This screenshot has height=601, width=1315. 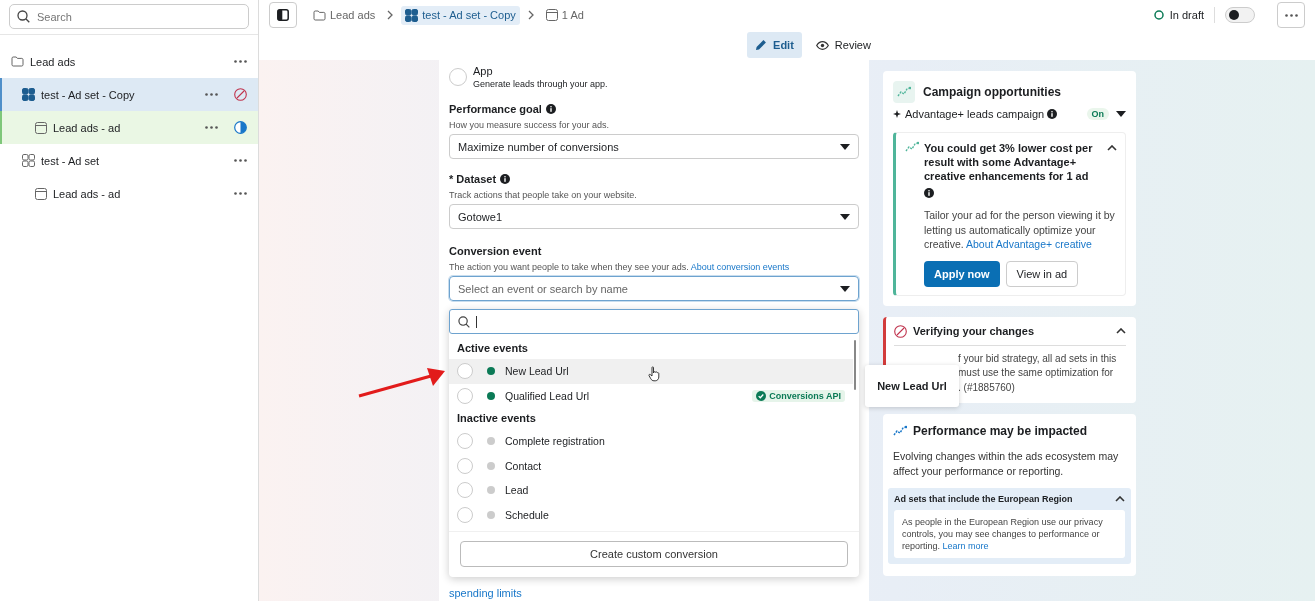 What do you see at coordinates (492, 348) in the screenshot?
I see `group-heading: Active events` at bounding box center [492, 348].